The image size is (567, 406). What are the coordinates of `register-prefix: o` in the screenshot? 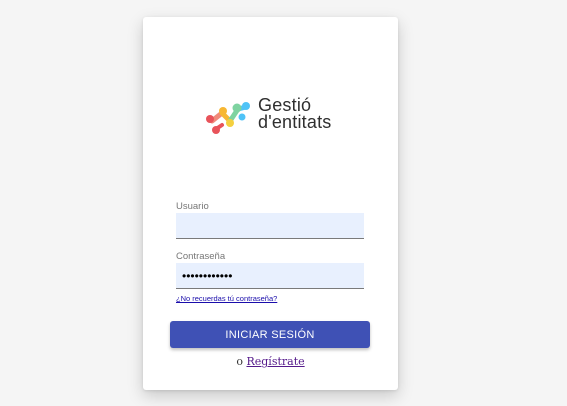 It's located at (239, 361).